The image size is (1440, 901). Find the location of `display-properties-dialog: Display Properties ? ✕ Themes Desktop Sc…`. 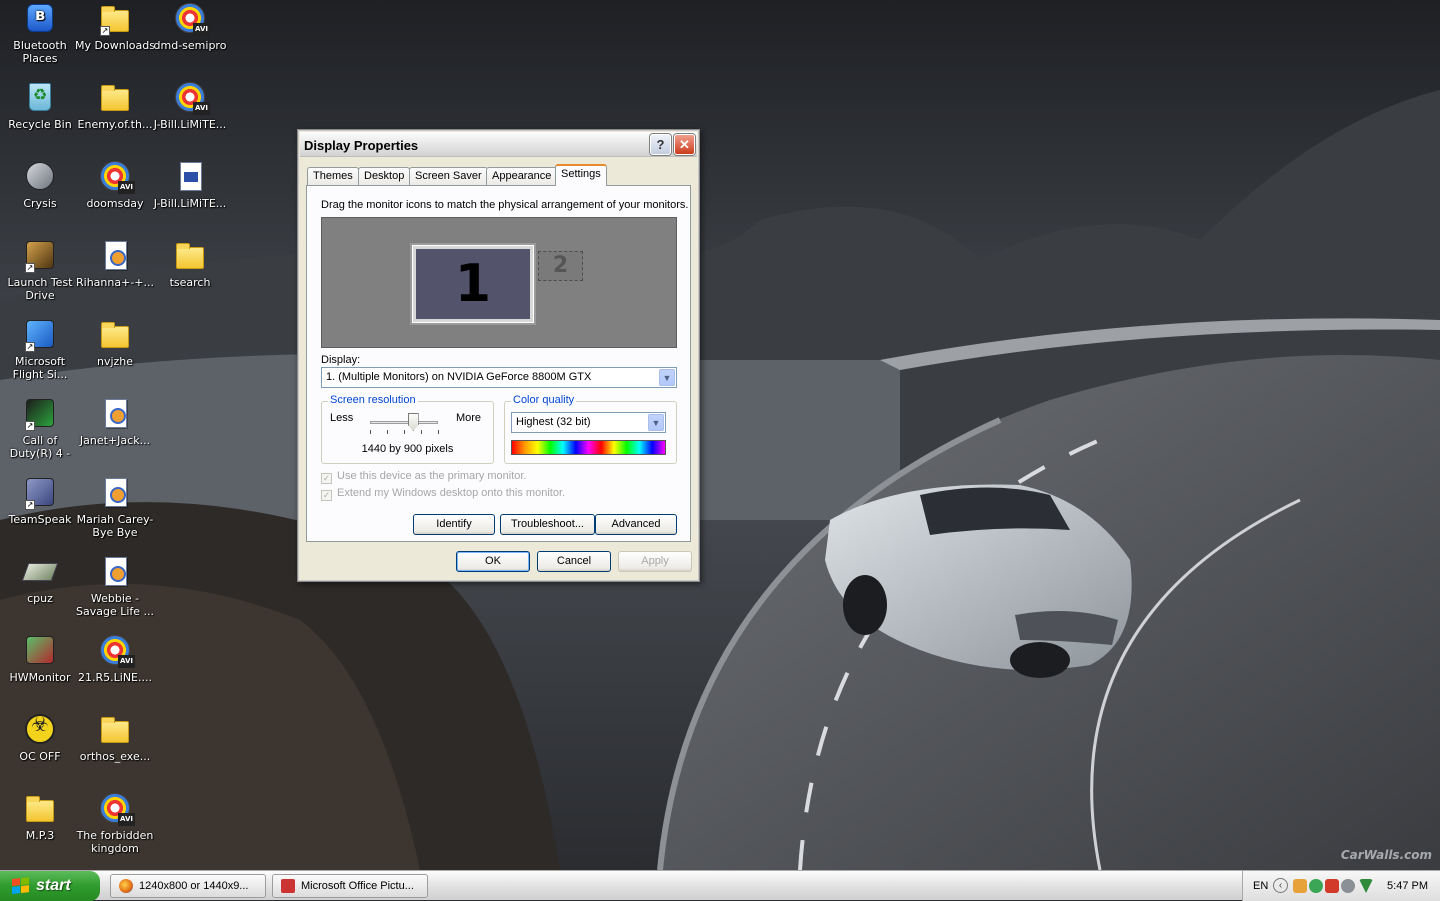

display-properties-dialog: Display Properties ? ✕ Themes Desktop Sc… is located at coordinates (498, 355).